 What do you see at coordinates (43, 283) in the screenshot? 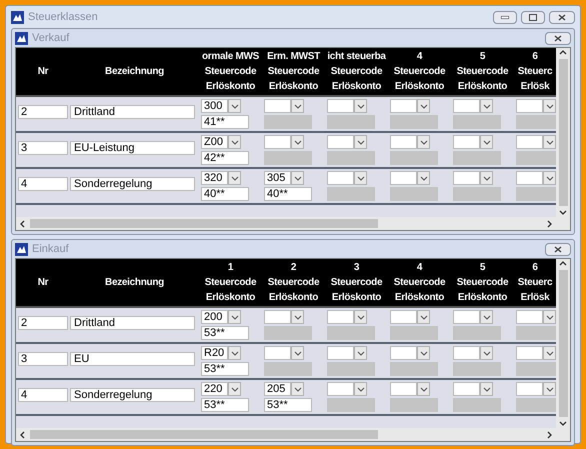
I see `column-header: Nr` at bounding box center [43, 283].